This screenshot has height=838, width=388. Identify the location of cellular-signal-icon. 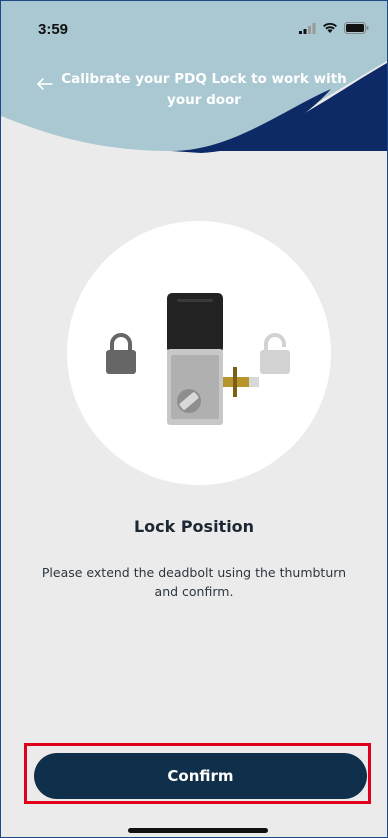
(307, 28).